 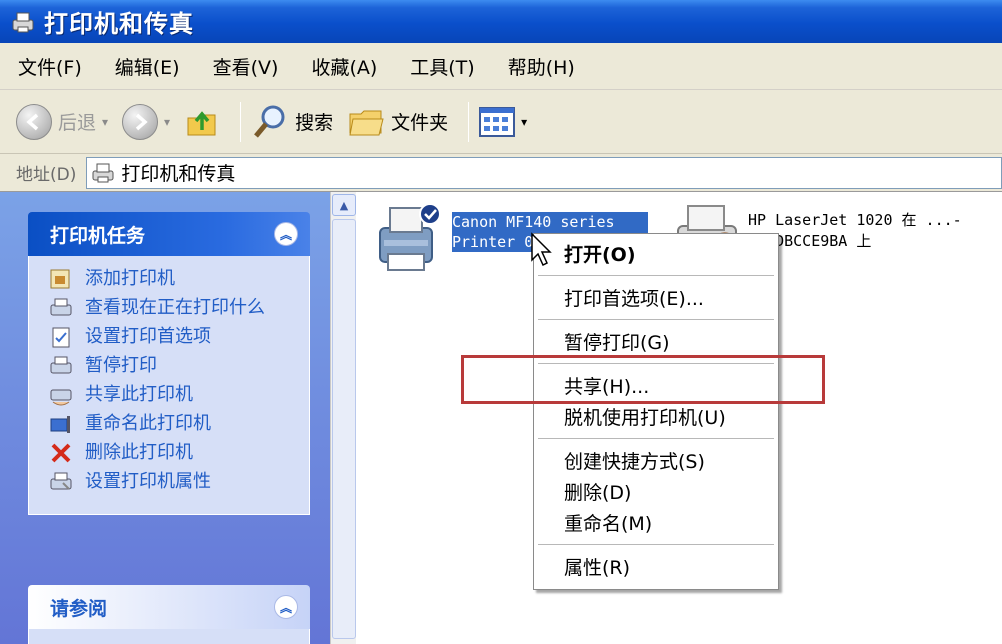 I want to click on preferences-icon, so click(x=61, y=337).